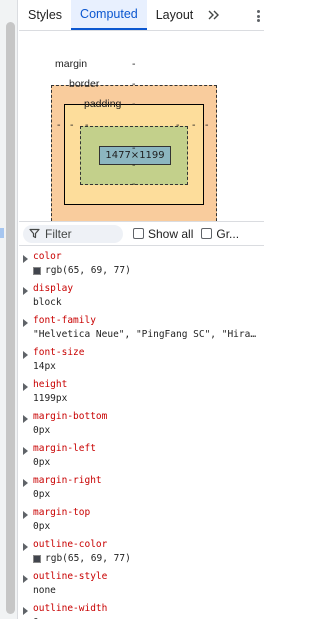 Image resolution: width=320 pixels, height=619 pixels. I want to click on show-all-label: Show all, so click(171, 233).